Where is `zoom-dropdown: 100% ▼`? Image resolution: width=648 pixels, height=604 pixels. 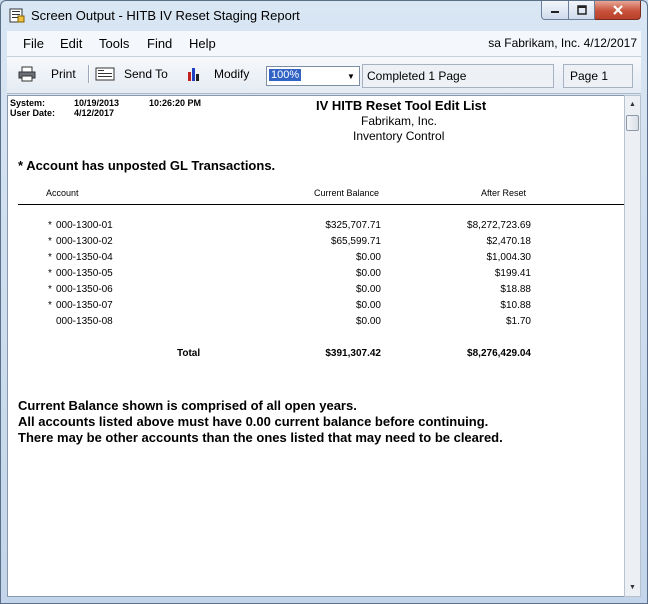
zoom-dropdown: 100% ▼ is located at coordinates (313, 76).